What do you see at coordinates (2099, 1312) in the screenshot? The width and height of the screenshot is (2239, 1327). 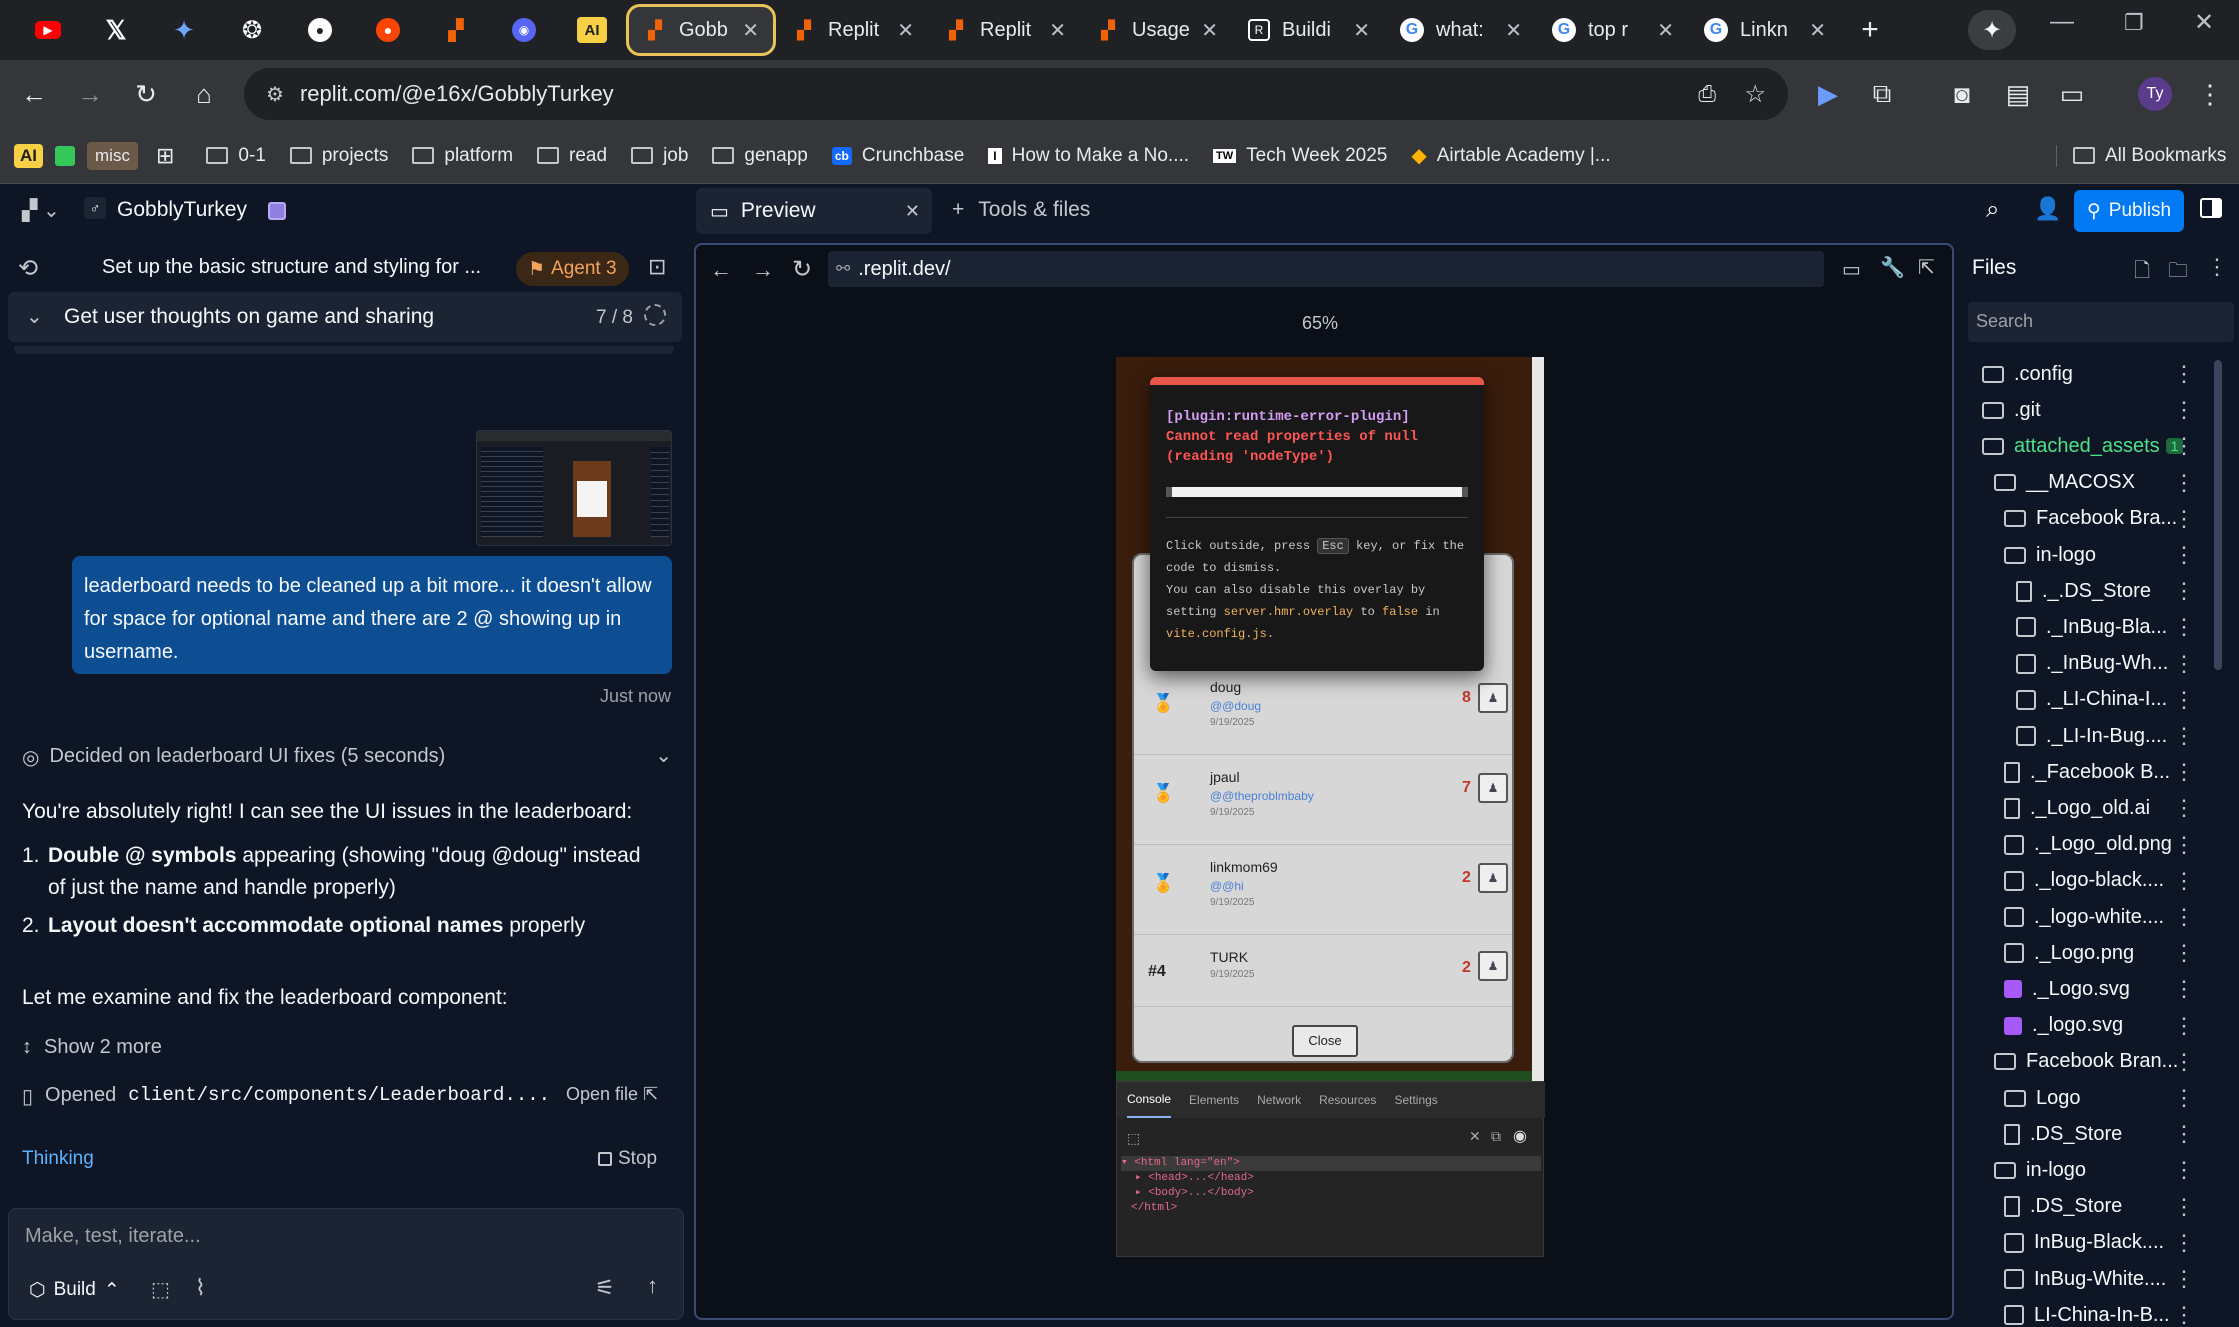 I see `file-tree-item: LI-China-In-B... ⋮` at bounding box center [2099, 1312].